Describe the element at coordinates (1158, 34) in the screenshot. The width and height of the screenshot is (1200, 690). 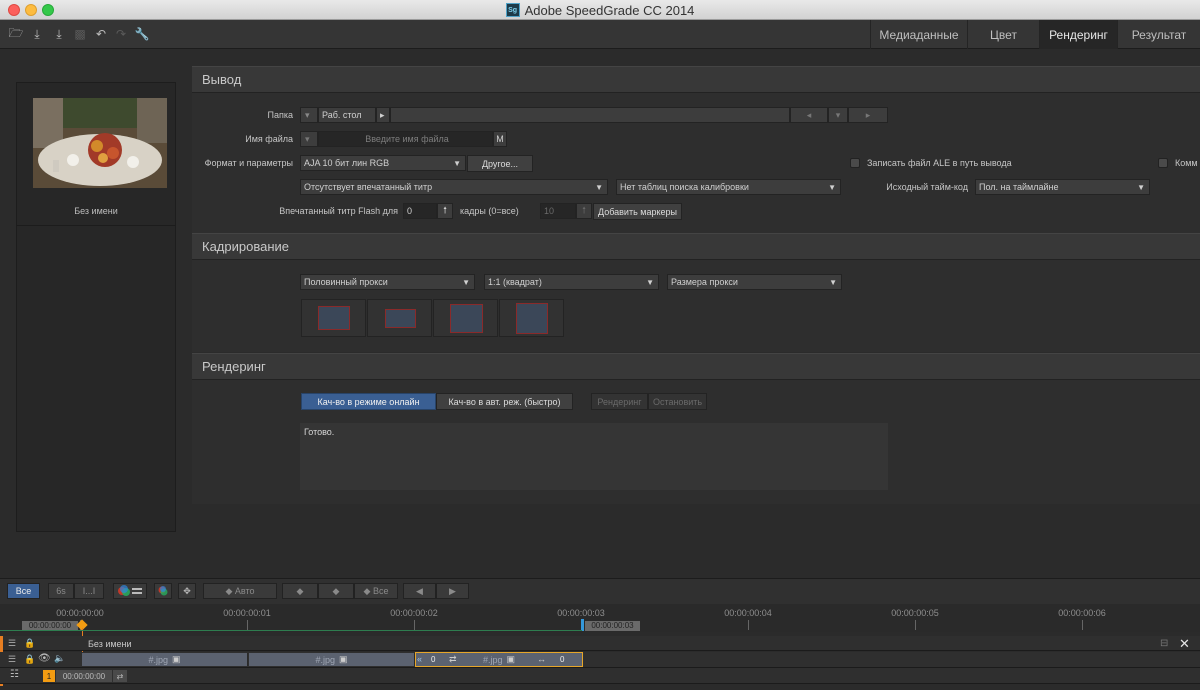
I see `tab-result: Результат` at that location.